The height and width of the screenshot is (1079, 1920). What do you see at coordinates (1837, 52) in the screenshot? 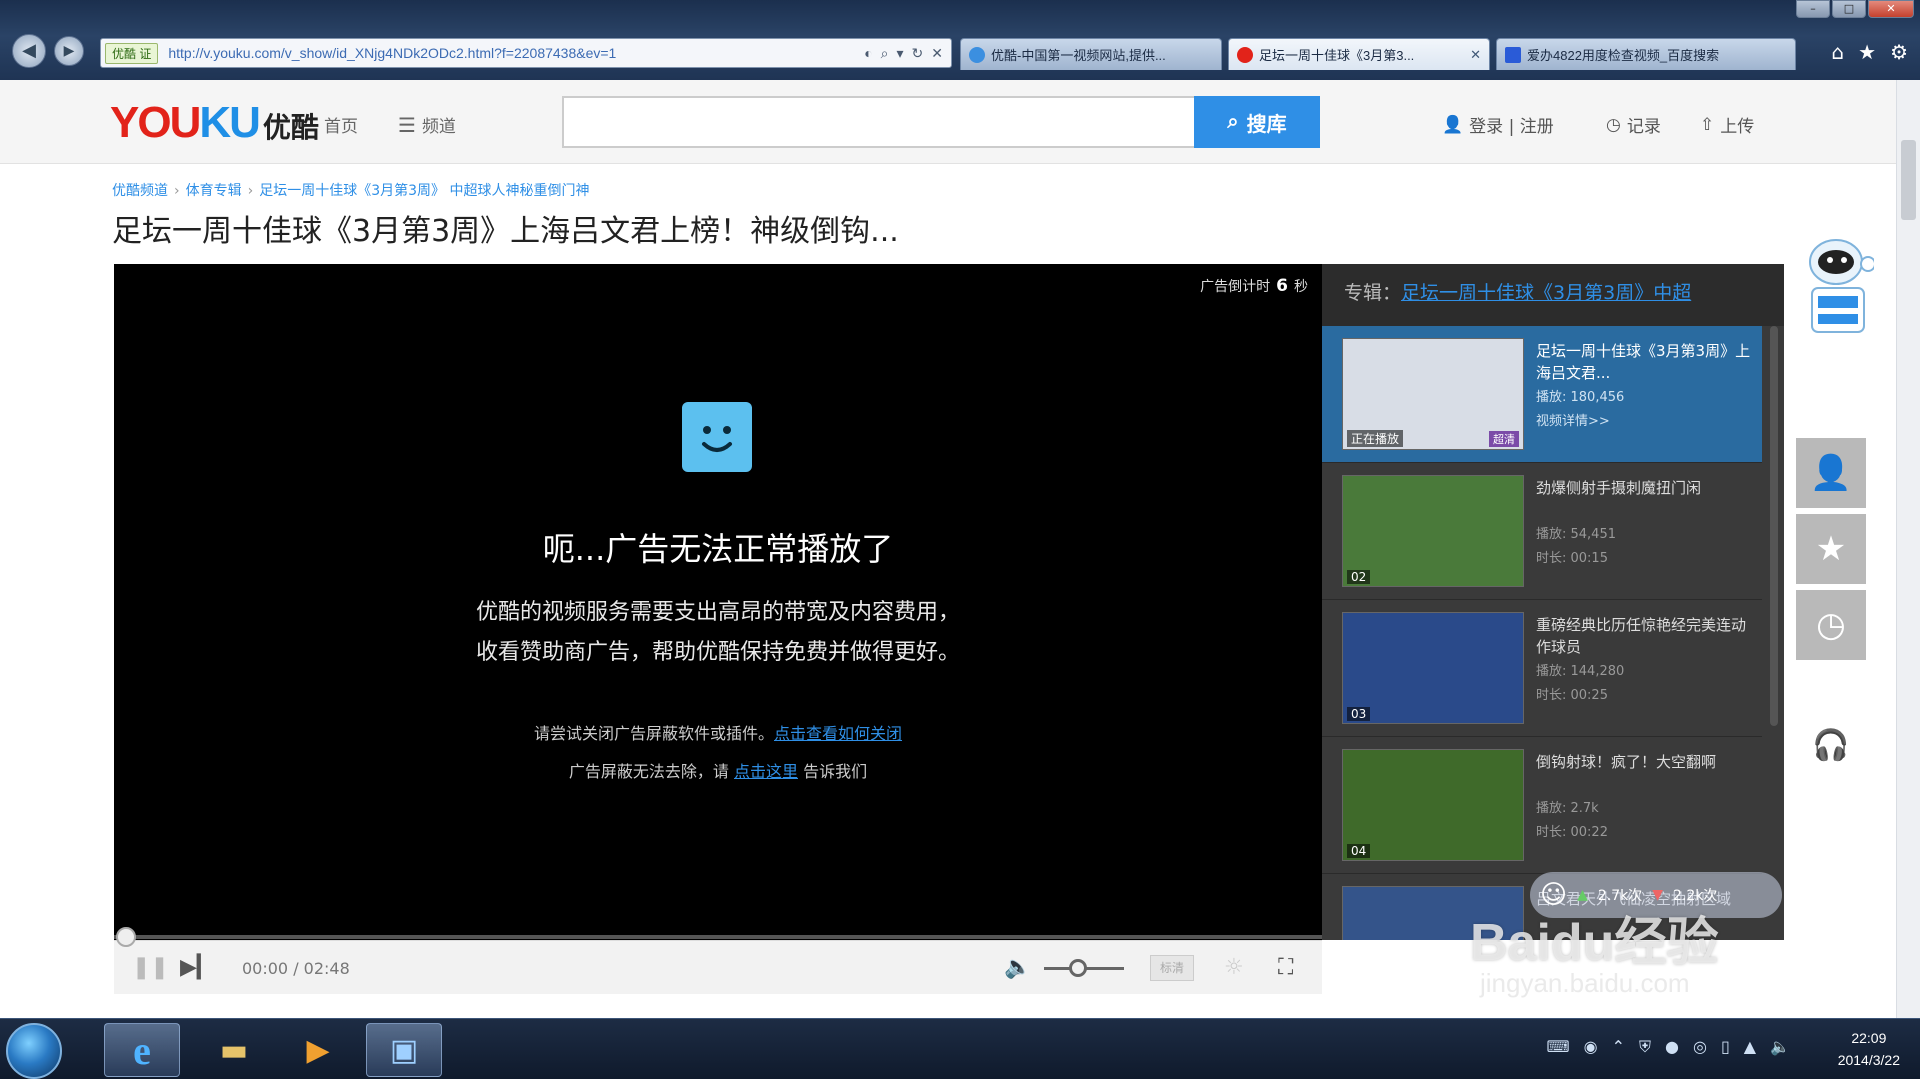
I see `home-icon: ⌂` at bounding box center [1837, 52].